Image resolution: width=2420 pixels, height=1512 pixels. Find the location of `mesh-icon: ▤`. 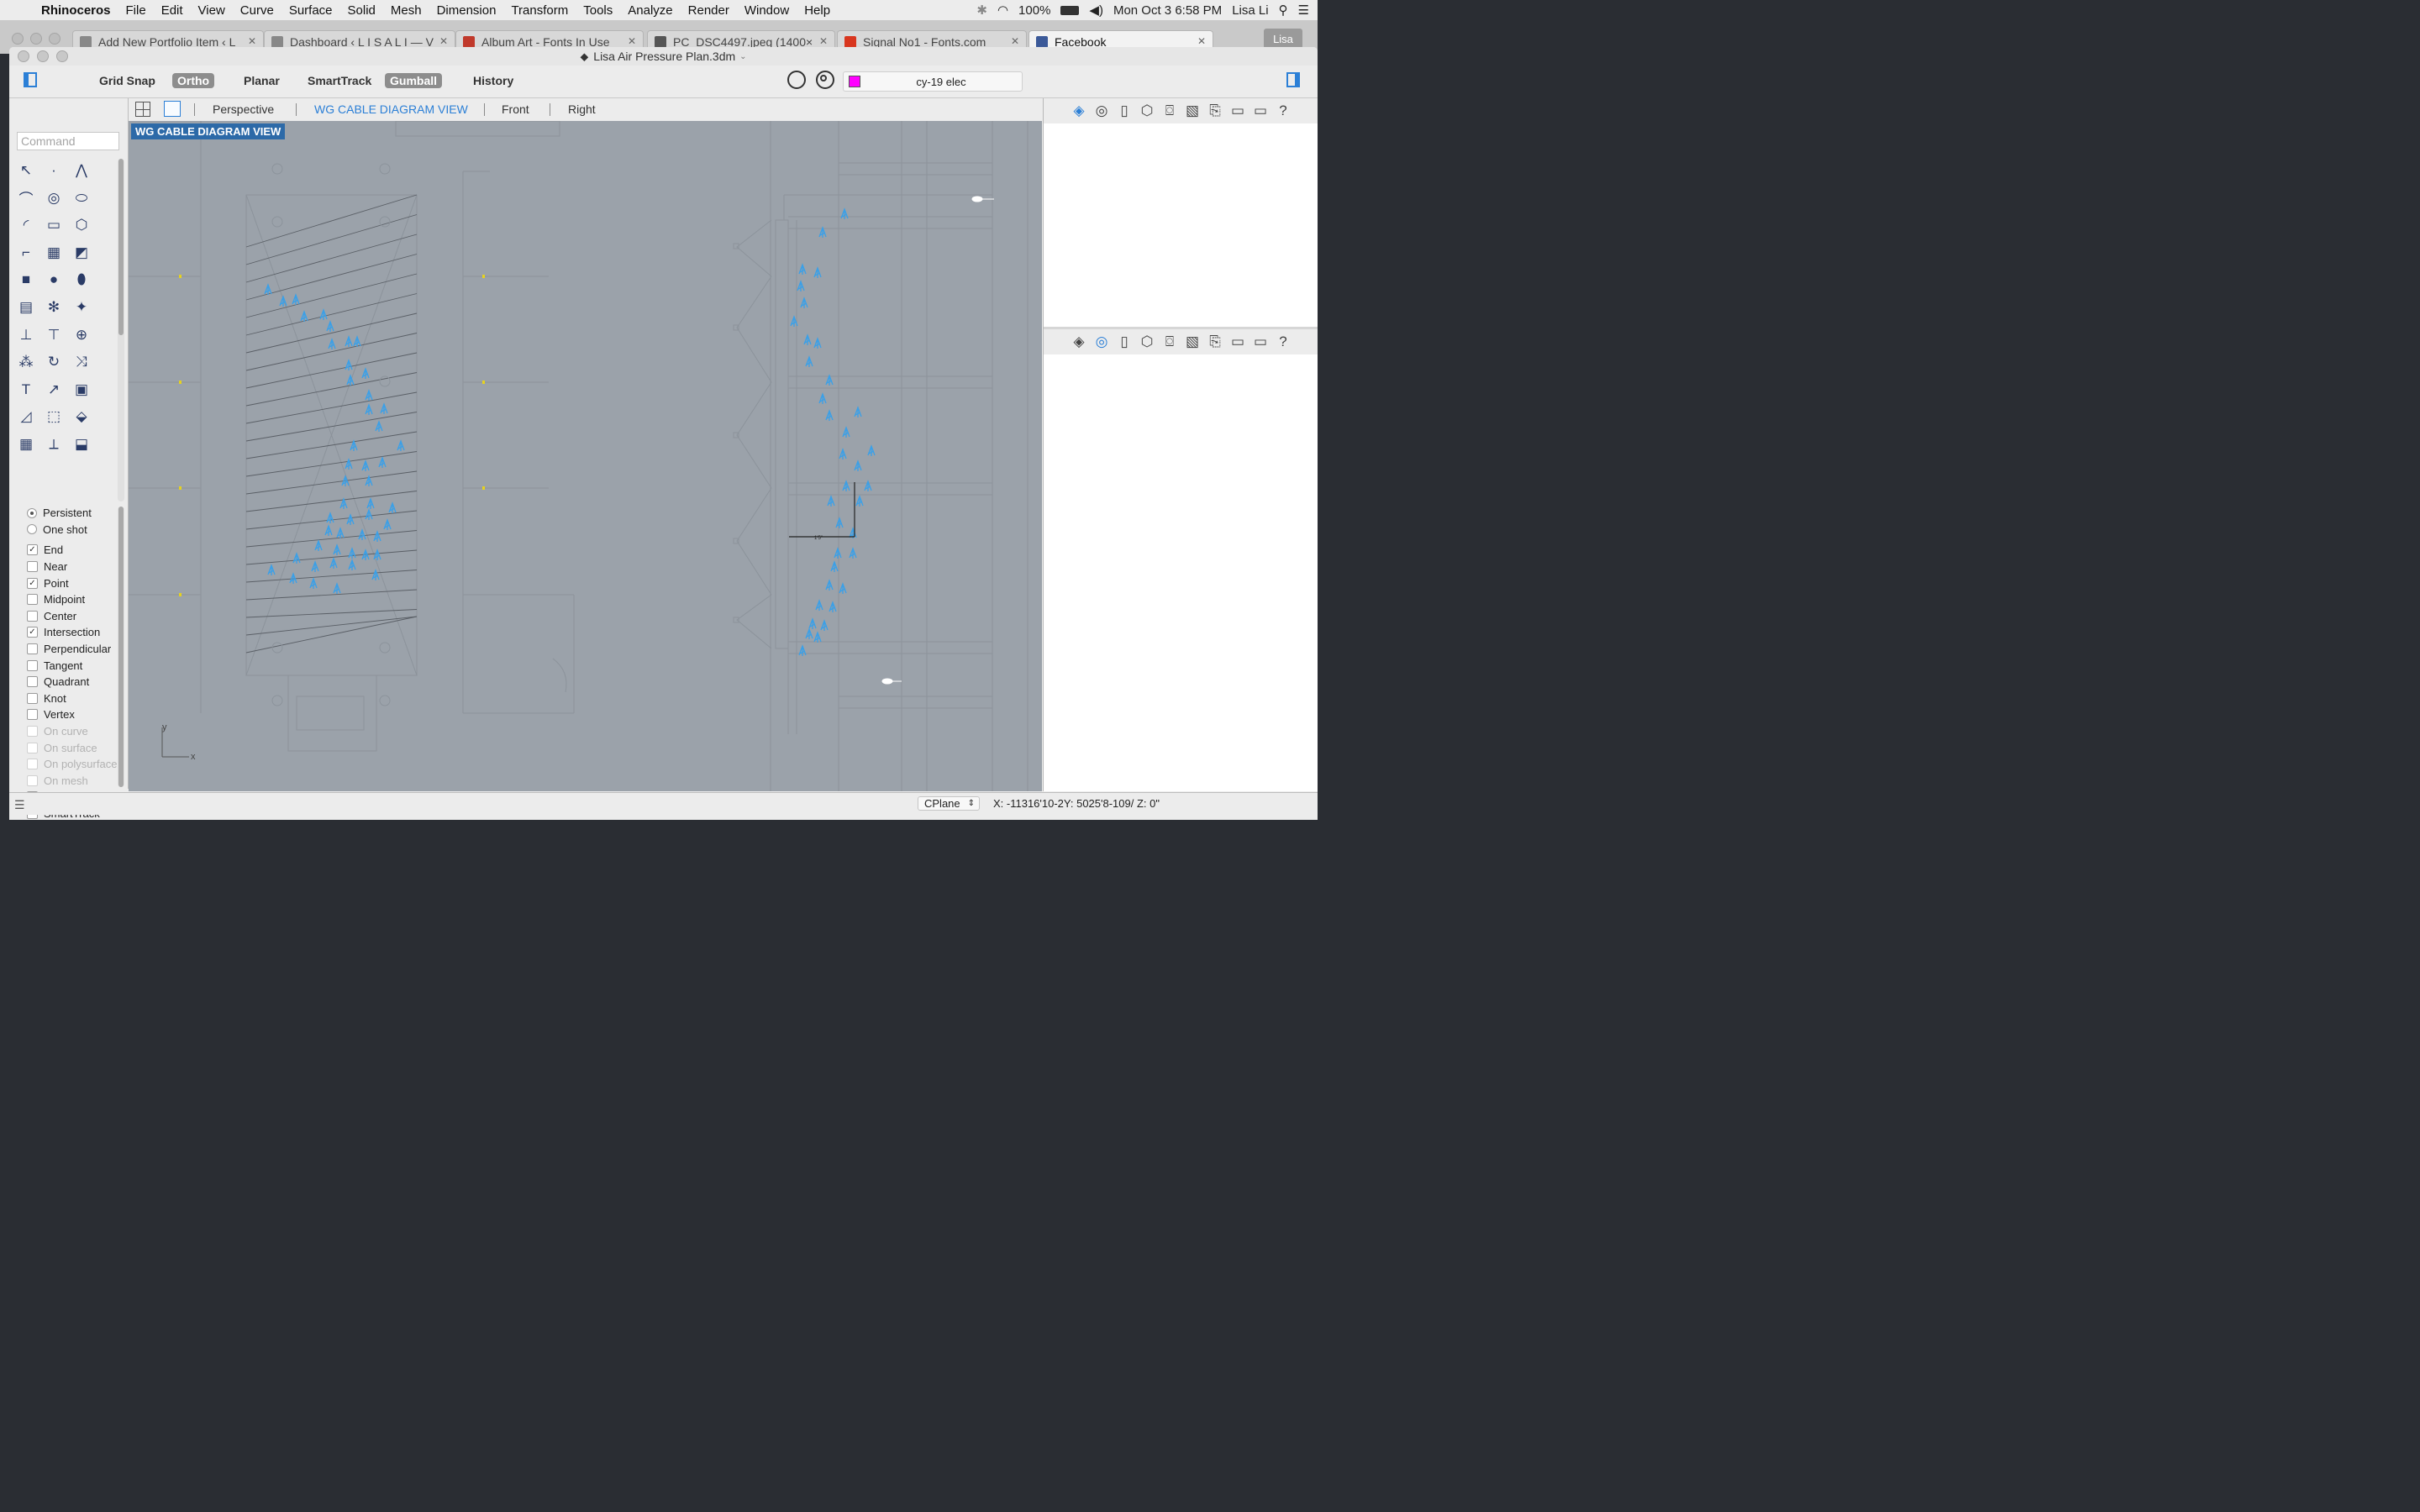

mesh-icon: ▤ is located at coordinates (26, 307).